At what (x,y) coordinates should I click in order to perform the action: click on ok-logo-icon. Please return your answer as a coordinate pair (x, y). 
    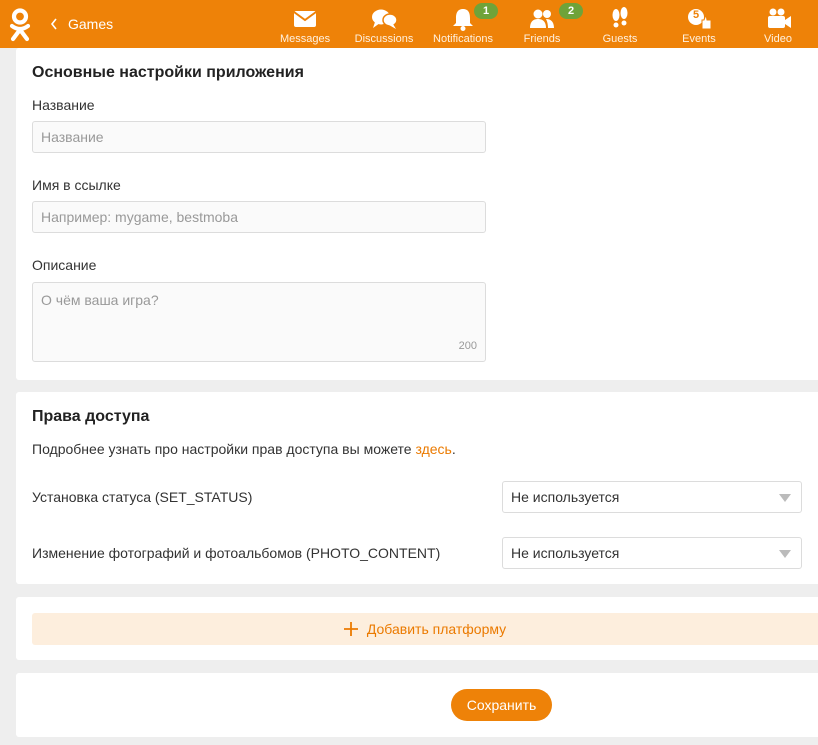
    Looking at the image, I should click on (20, 25).